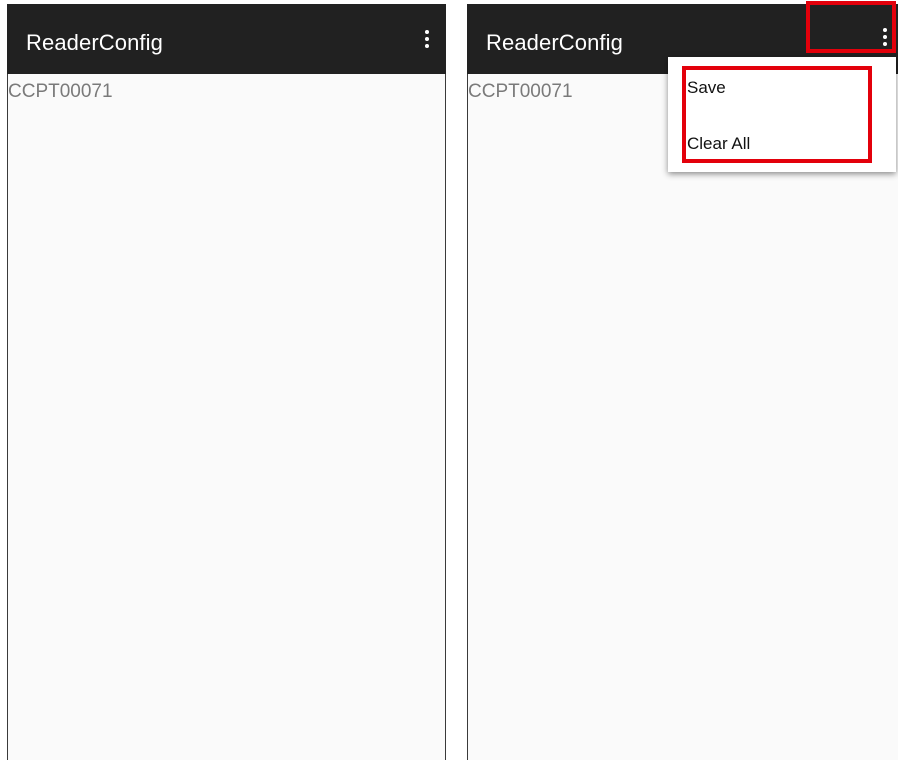 Image resolution: width=898 pixels, height=760 pixels. Describe the element at coordinates (706, 88) in the screenshot. I see `menu-item-save: Save` at that location.